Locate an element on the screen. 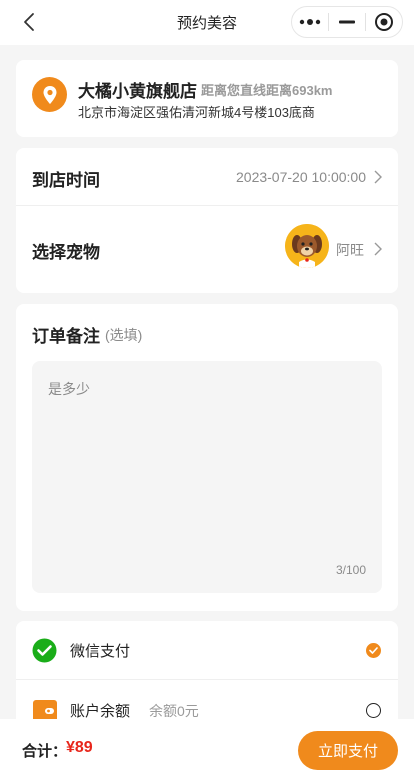 Image resolution: width=414 pixels, height=780 pixels. more-dots-icon is located at coordinates (310, 22).